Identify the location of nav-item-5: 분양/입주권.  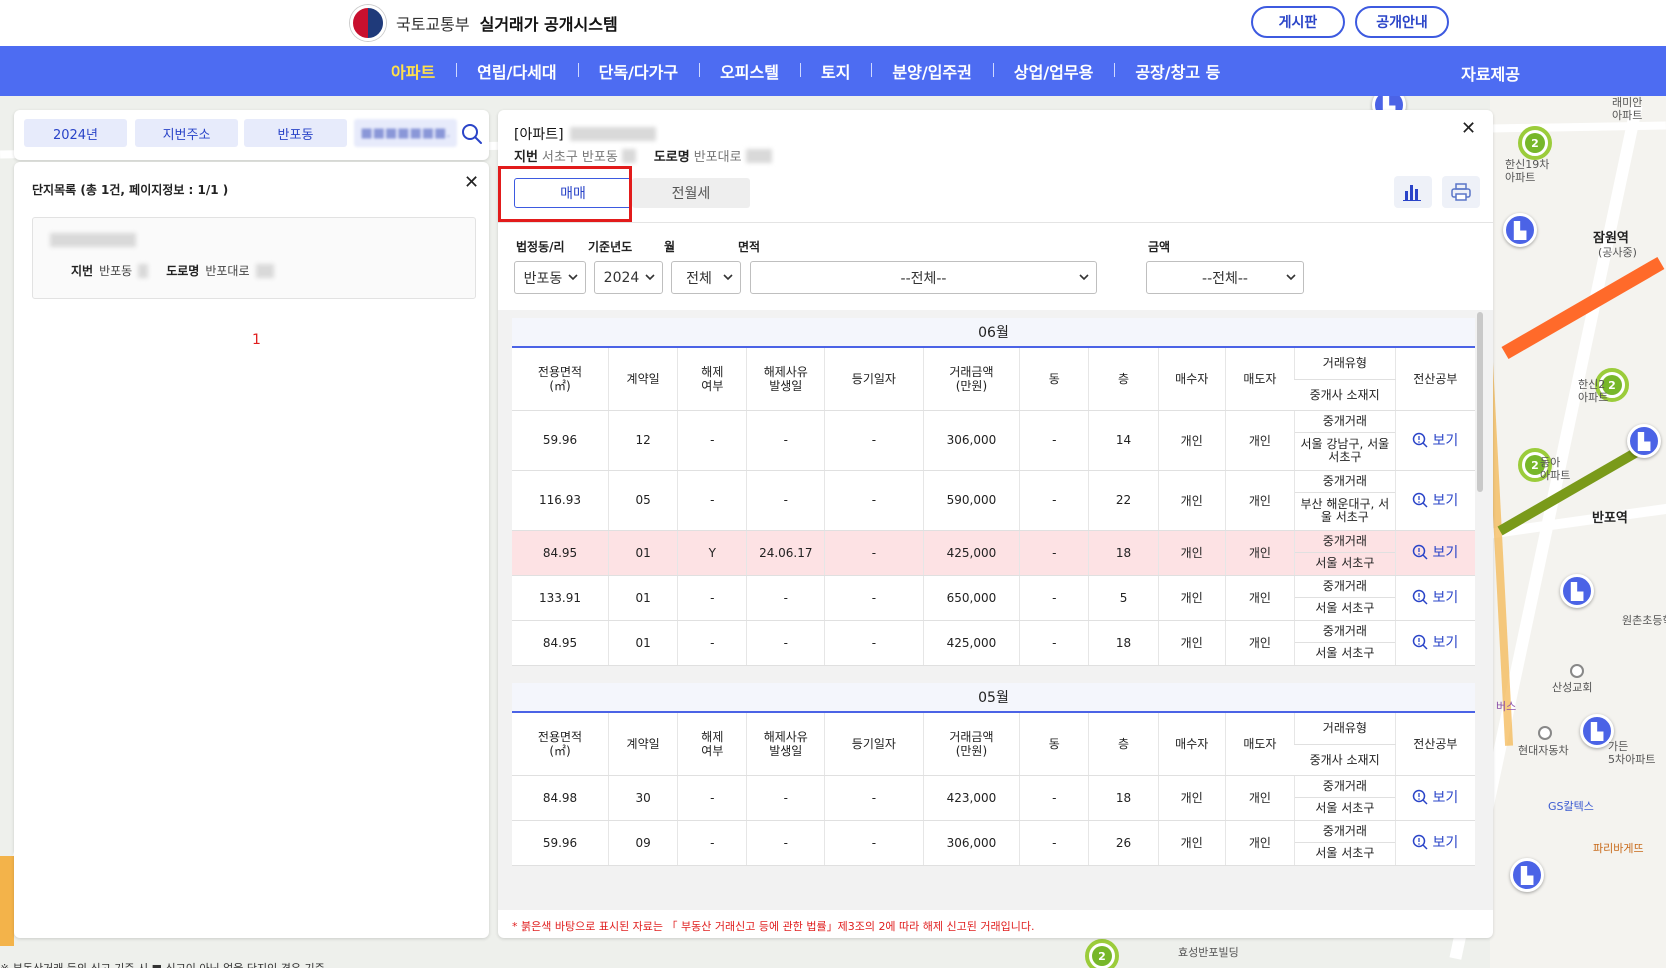
(931, 71).